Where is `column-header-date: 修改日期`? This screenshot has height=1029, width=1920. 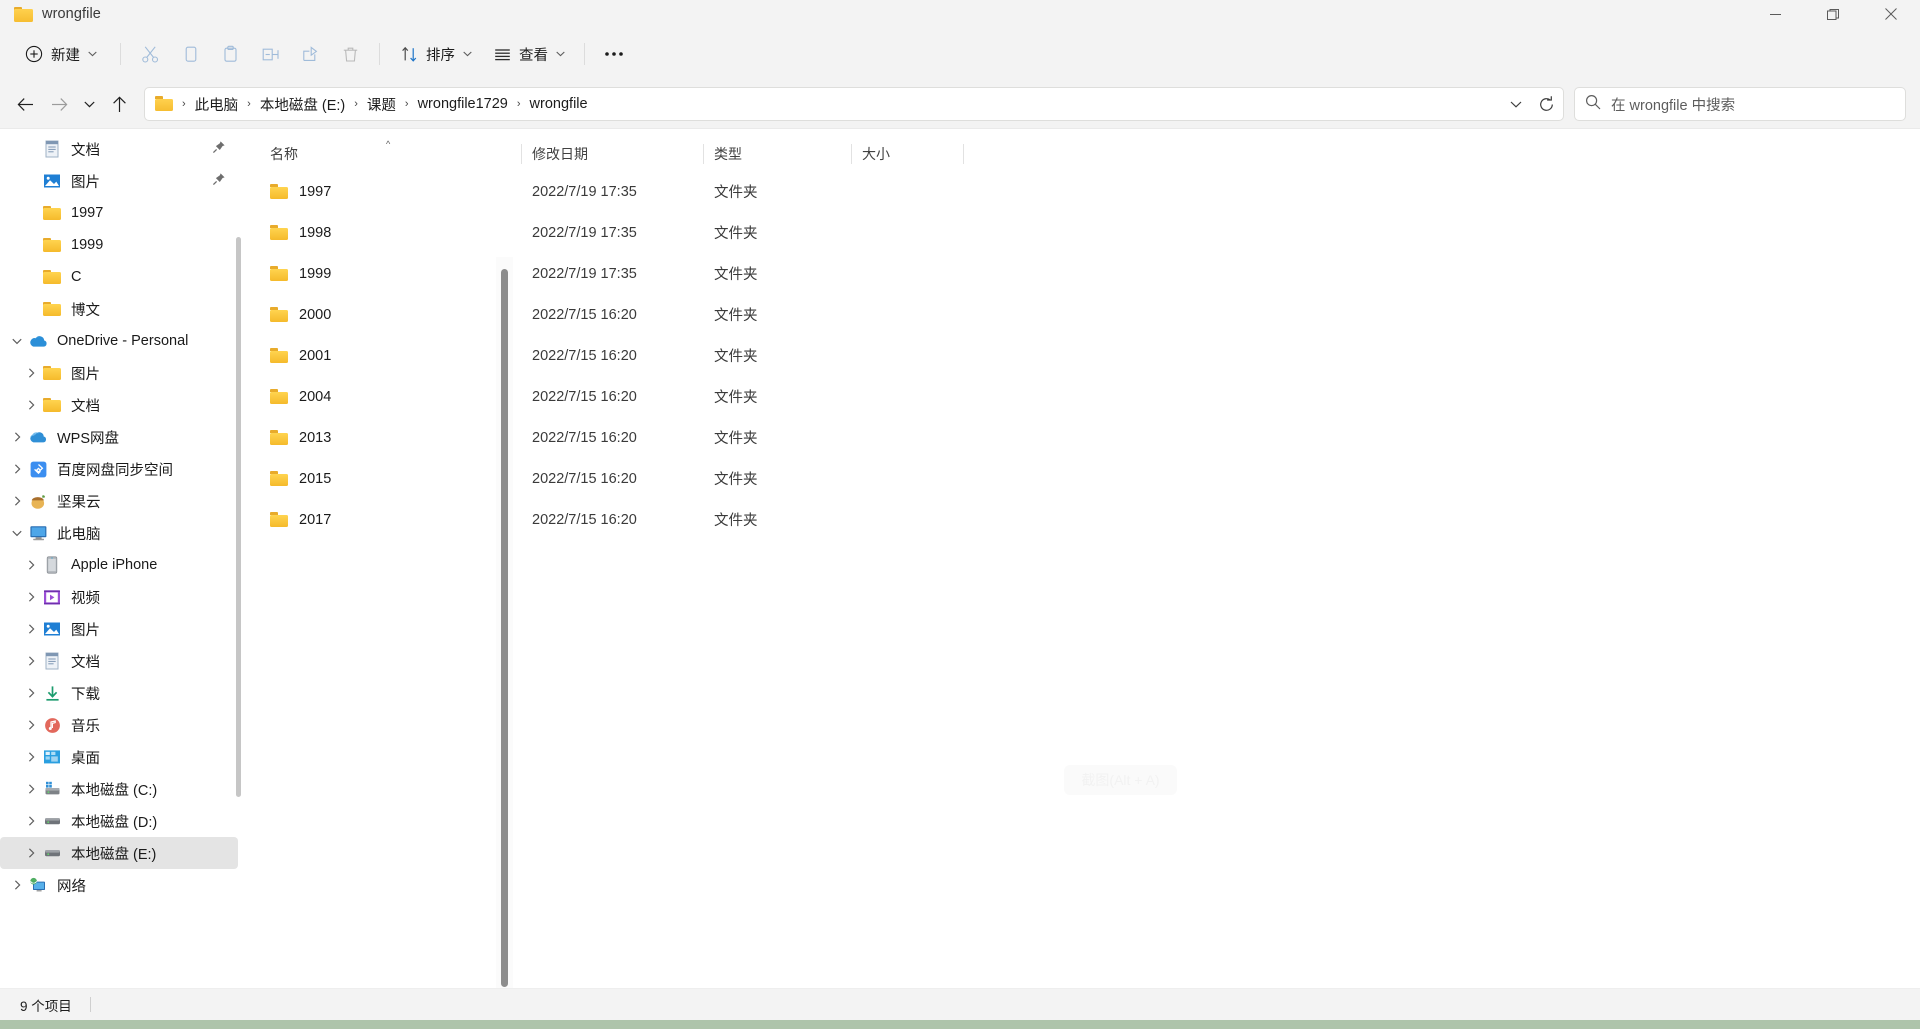 column-header-date: 修改日期 is located at coordinates (613, 154).